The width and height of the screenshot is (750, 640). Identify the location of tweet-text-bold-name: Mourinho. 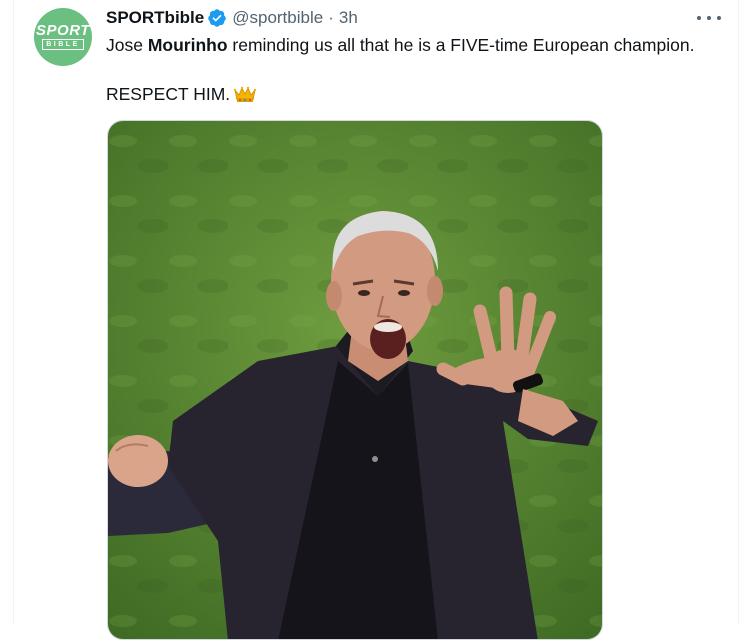
(187, 45).